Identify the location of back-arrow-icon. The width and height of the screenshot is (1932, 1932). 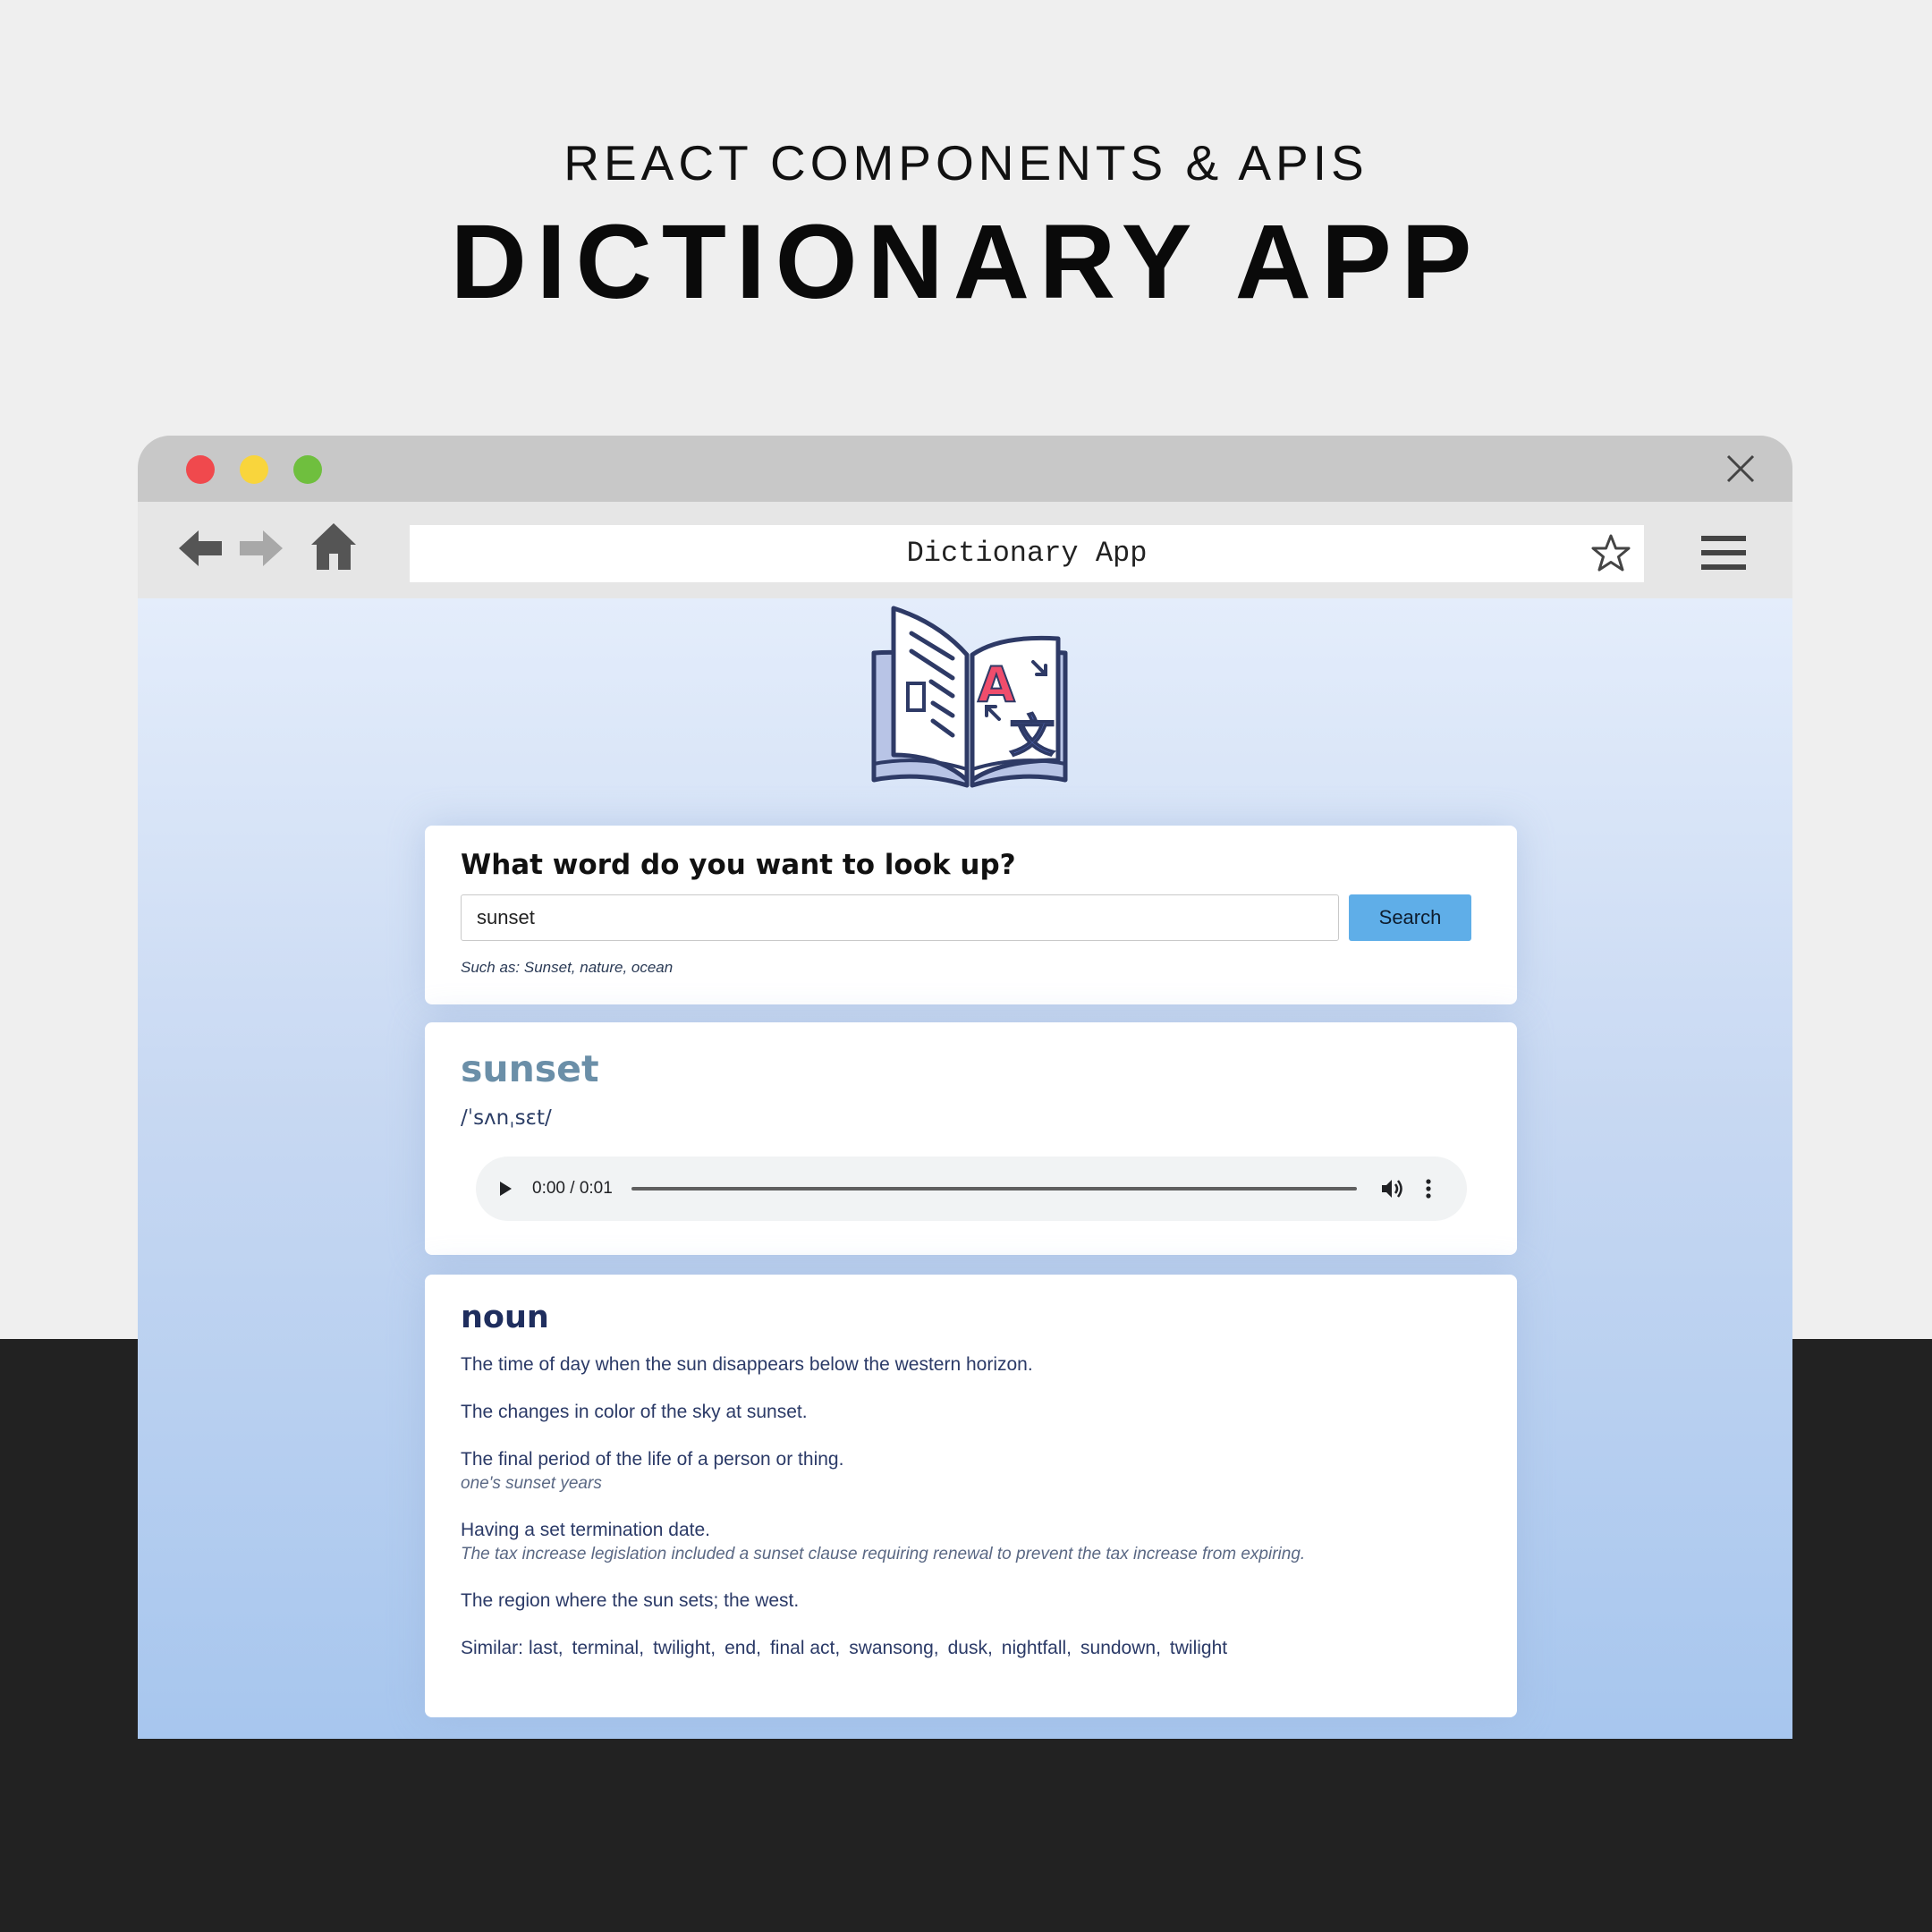
(201, 548).